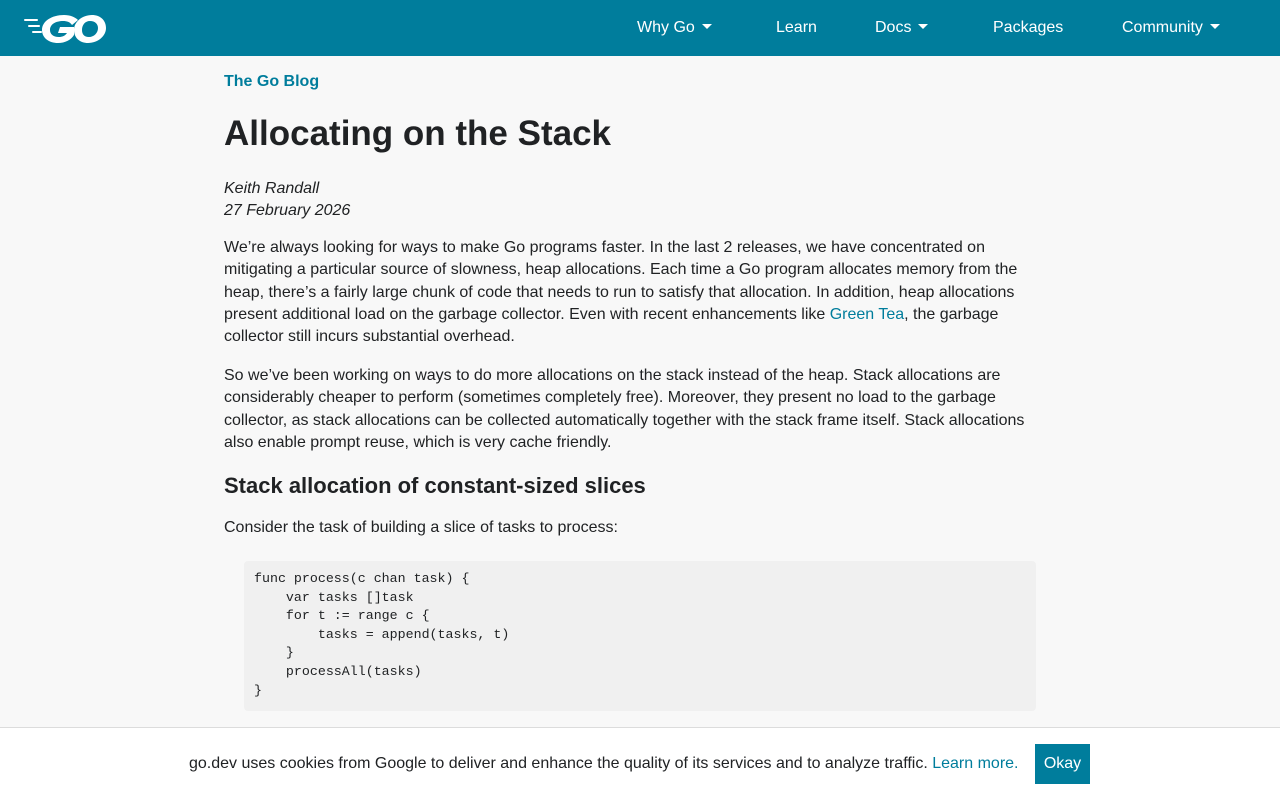 The height and width of the screenshot is (800, 1280). I want to click on nav-docs-label: Docs, so click(893, 27).